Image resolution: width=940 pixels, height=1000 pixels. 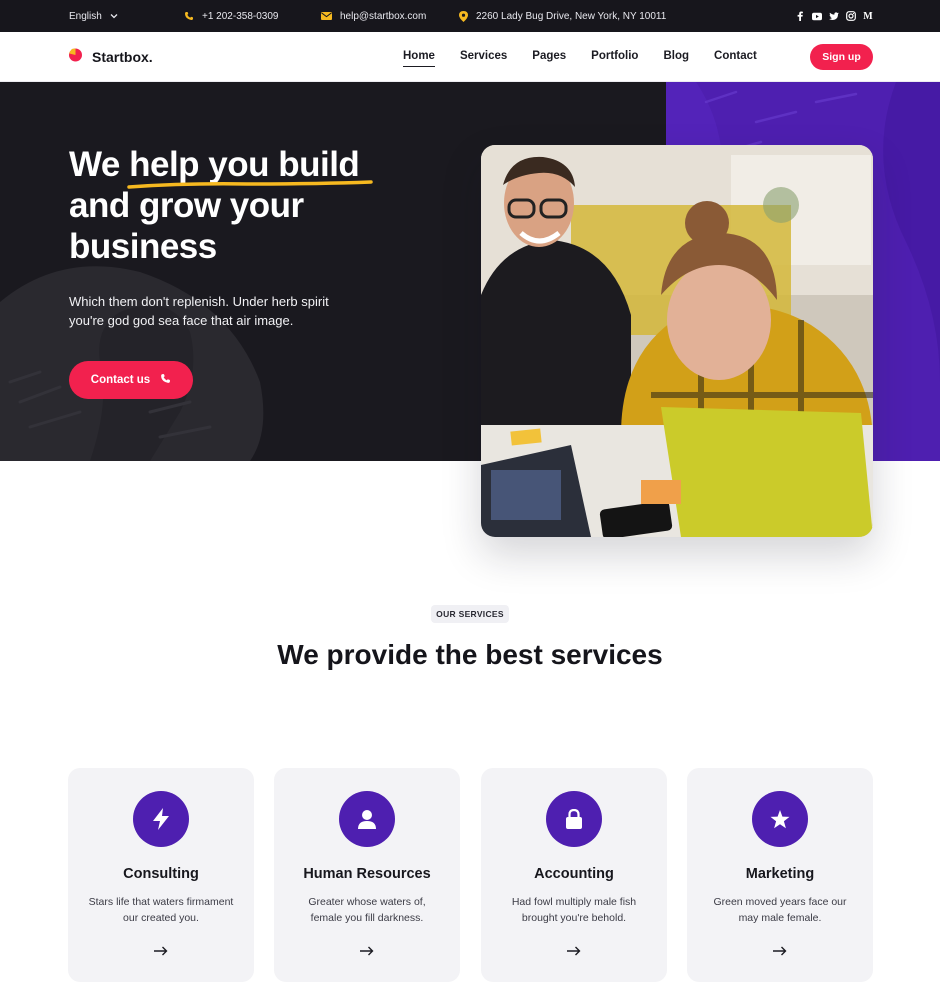 I want to click on brand-name: Startbox., so click(x=122, y=57).